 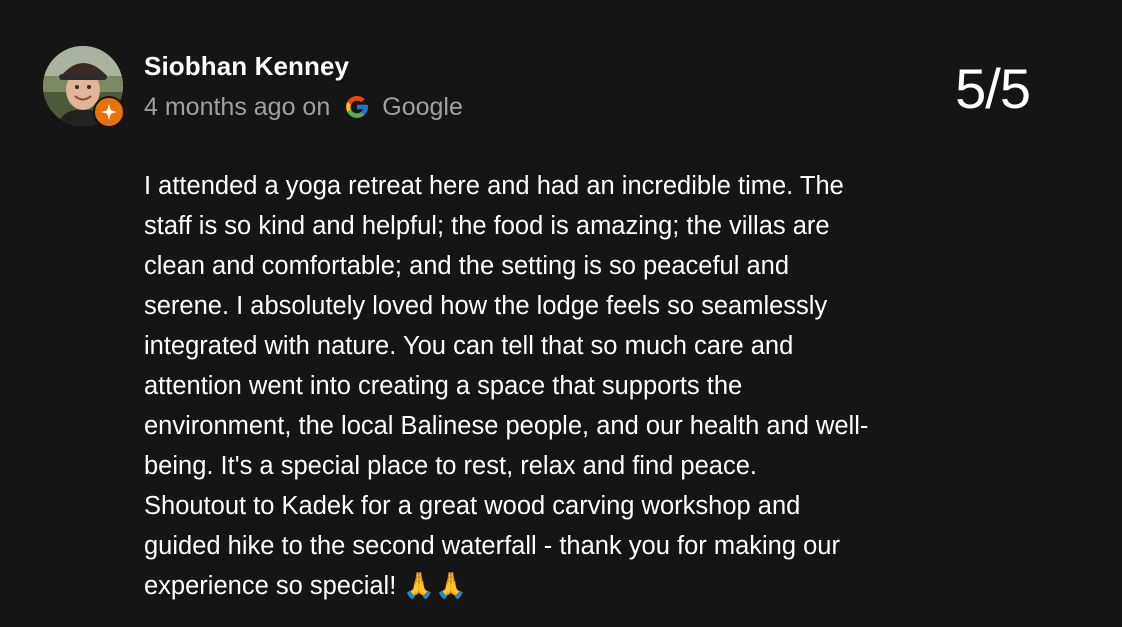 I want to click on reviewer-name: Siobhan Kenney, so click(x=246, y=66).